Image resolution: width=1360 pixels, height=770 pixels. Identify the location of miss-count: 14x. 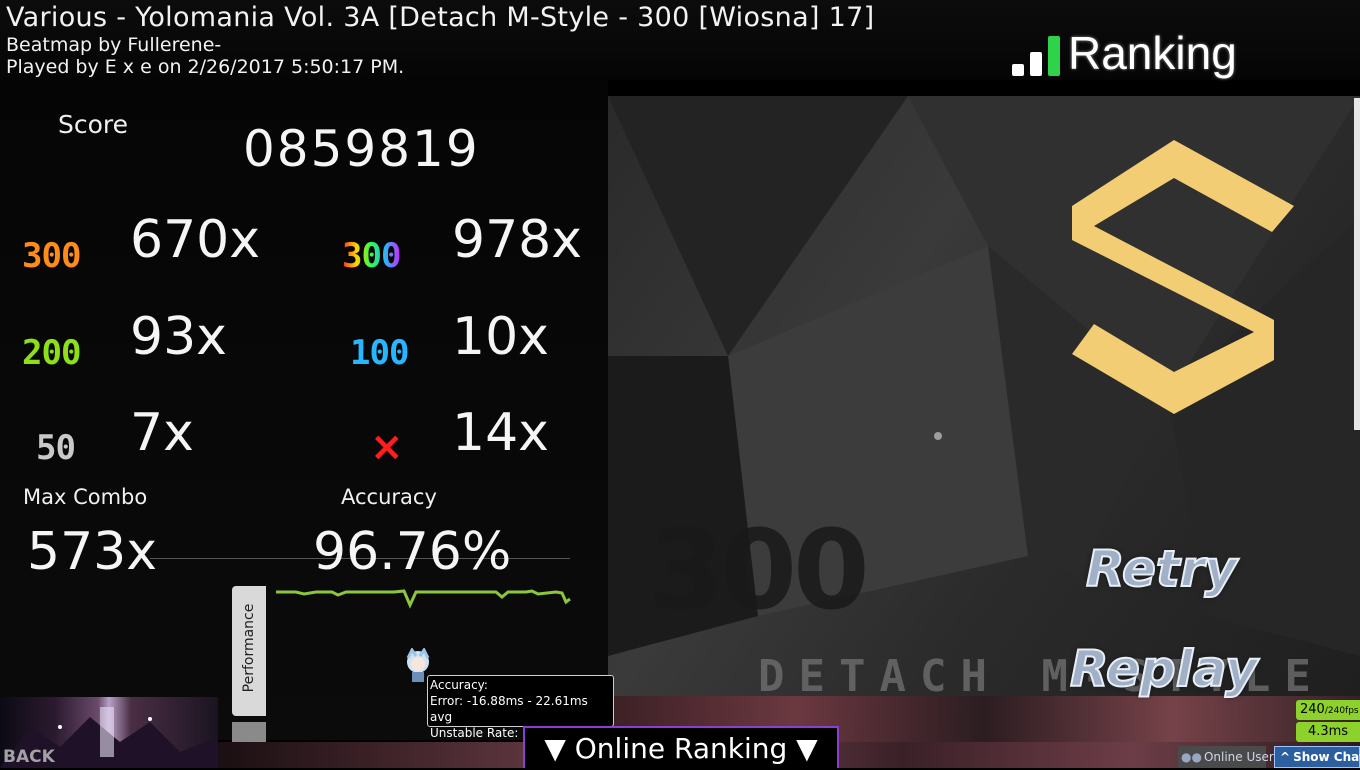
(500, 433).